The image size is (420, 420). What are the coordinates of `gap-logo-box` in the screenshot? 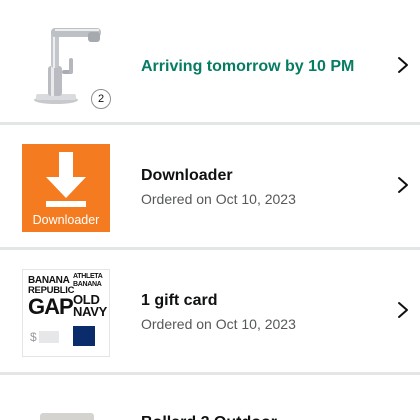 It's located at (84, 336).